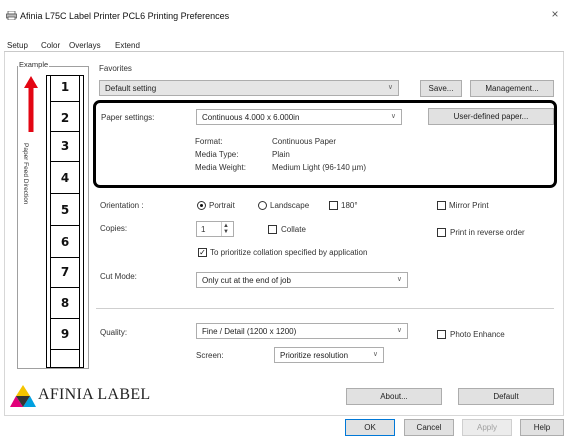 The height and width of the screenshot is (436, 568). What do you see at coordinates (202, 252) in the screenshot?
I see `prioritize-collation-checkbox: ✓` at bounding box center [202, 252].